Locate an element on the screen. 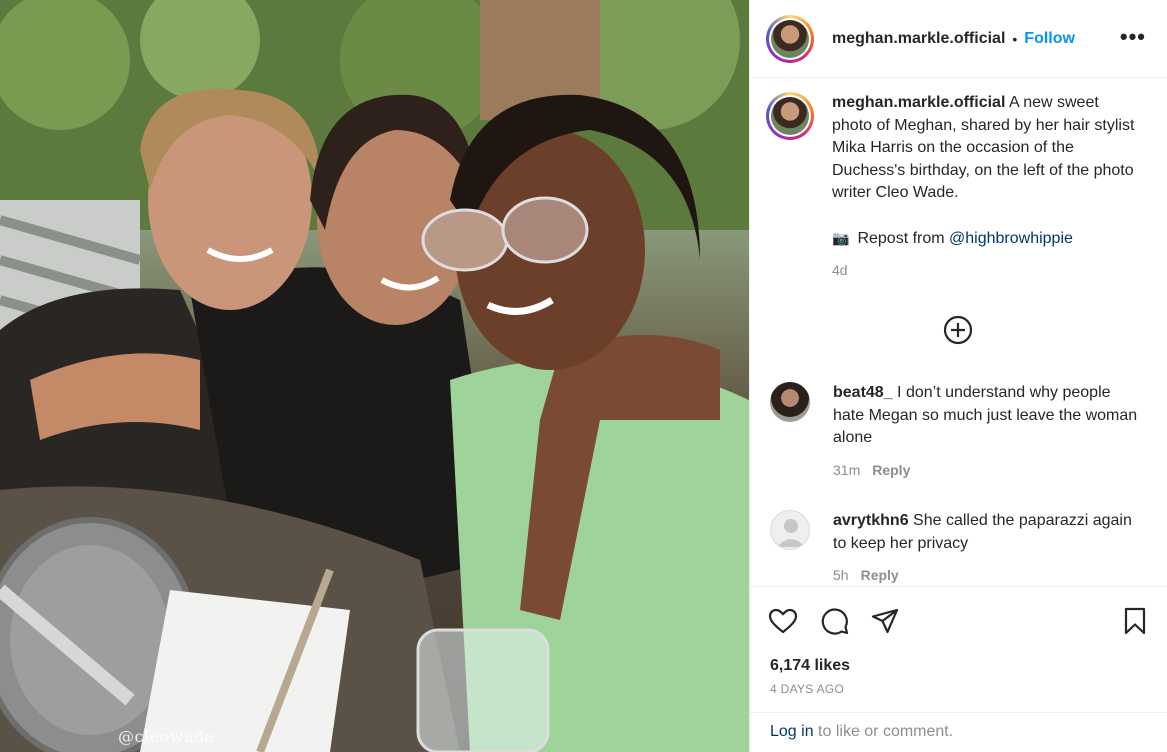 This screenshot has width=1167, height=752. more-options-icon: ••• is located at coordinates (1133, 37).